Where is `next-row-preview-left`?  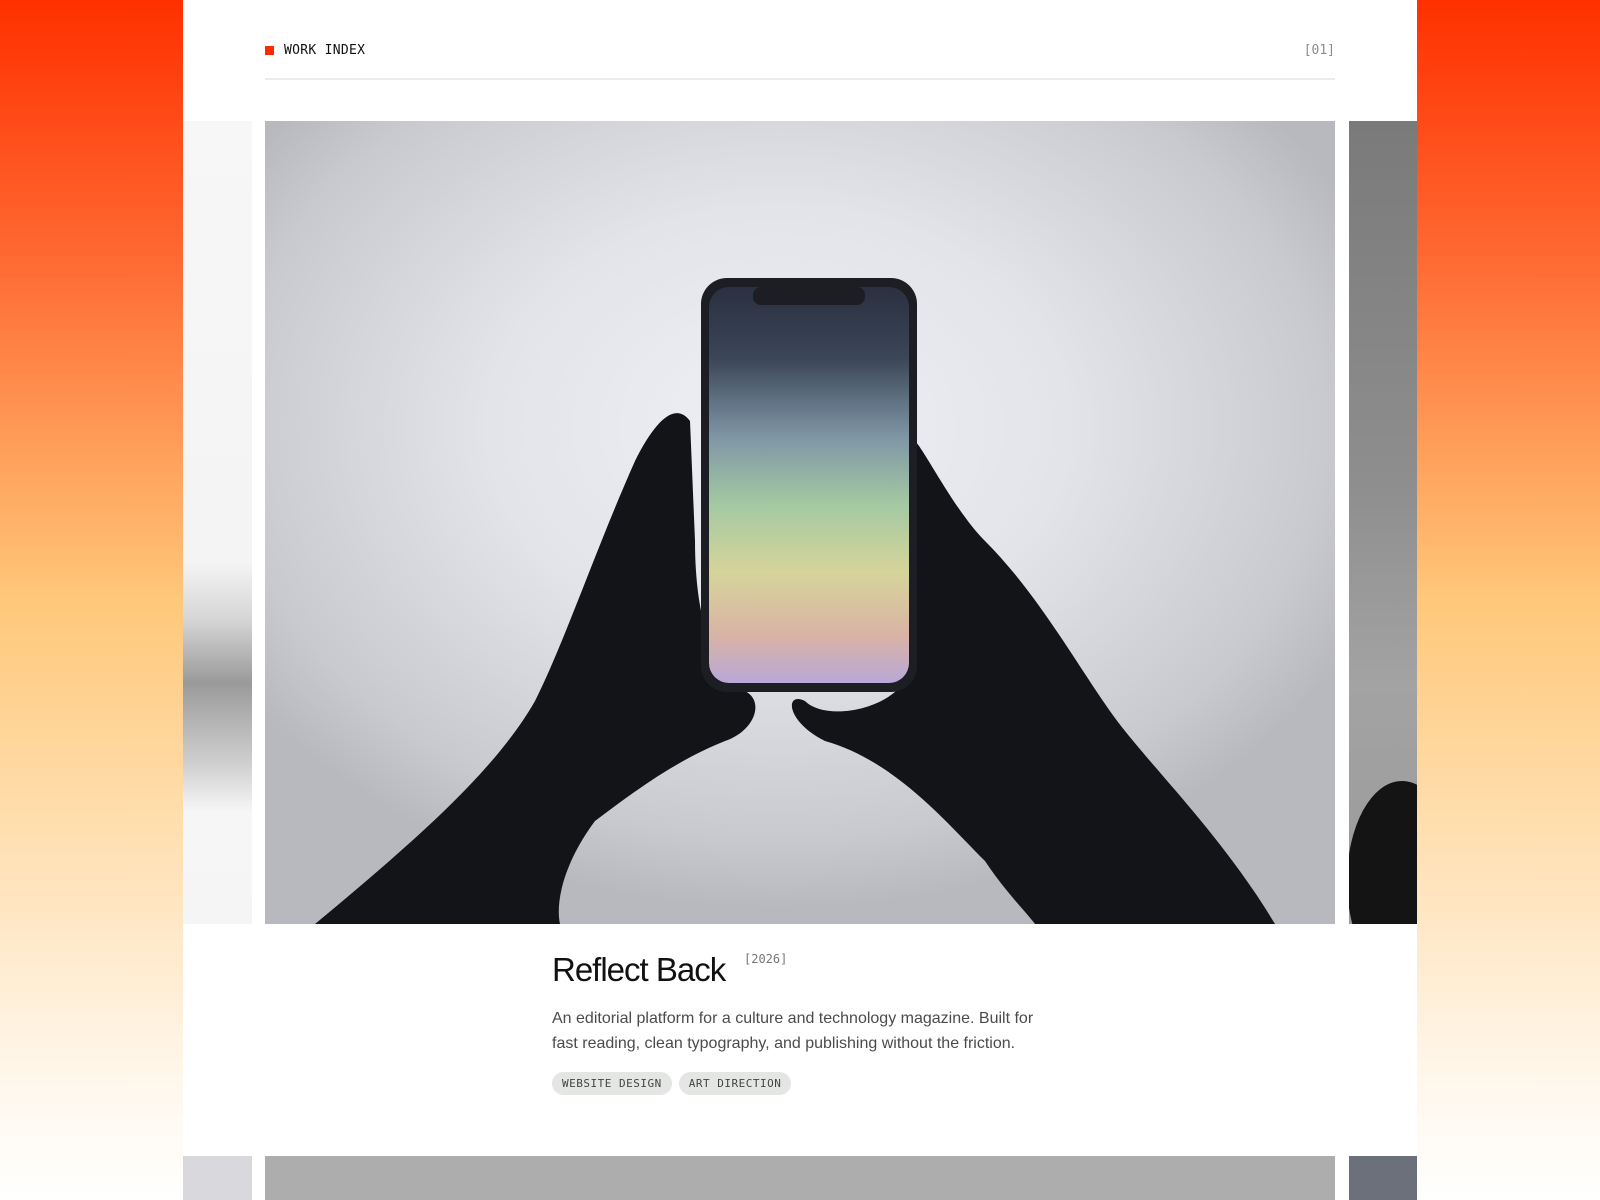 next-row-preview-left is located at coordinates (217, 1178).